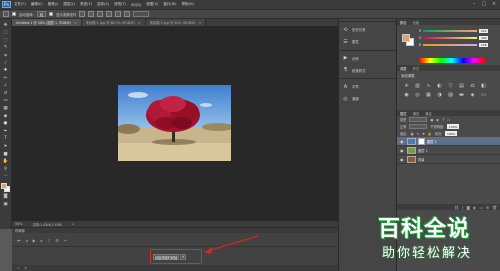 Image resolution: width=500 pixels, height=271 pixels. Describe the element at coordinates (432, 141) in the screenshot. I see `layer-name: 图层 2` at that location.